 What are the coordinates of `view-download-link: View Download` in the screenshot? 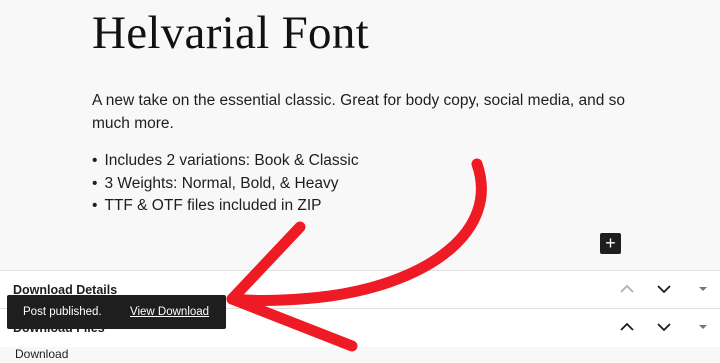 It's located at (169, 312).